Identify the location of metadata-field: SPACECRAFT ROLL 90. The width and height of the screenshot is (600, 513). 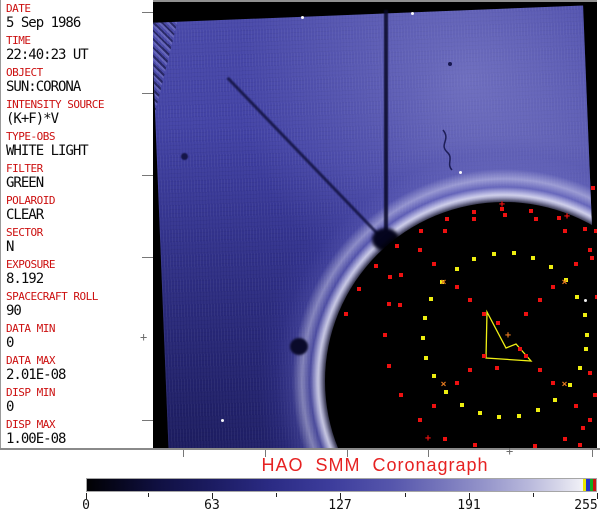
(79, 306).